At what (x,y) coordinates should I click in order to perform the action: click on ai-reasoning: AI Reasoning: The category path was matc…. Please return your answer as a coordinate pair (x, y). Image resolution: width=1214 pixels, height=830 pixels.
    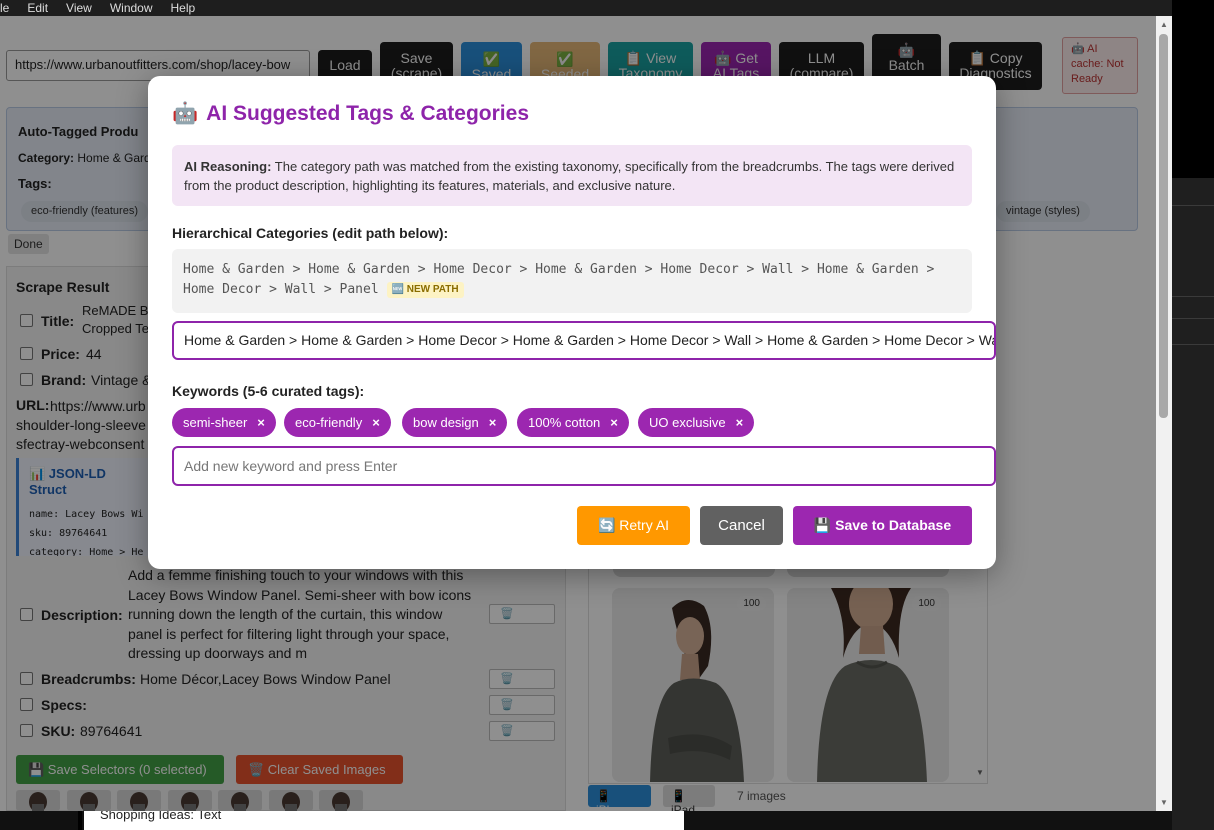
    Looking at the image, I should click on (572, 175).